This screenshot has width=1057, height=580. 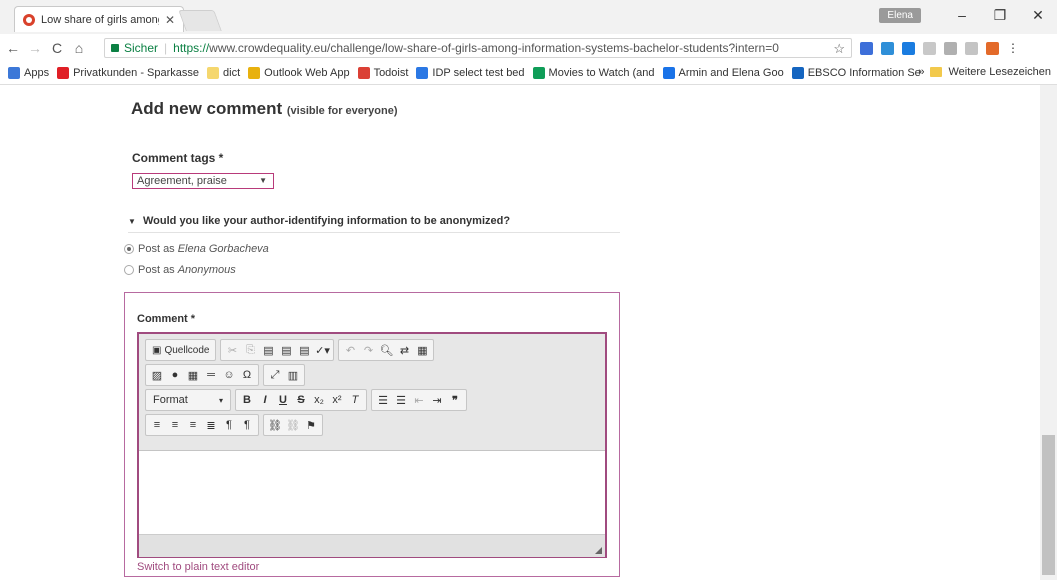 What do you see at coordinates (337, 400) in the screenshot?
I see `superscript-icon: x²` at bounding box center [337, 400].